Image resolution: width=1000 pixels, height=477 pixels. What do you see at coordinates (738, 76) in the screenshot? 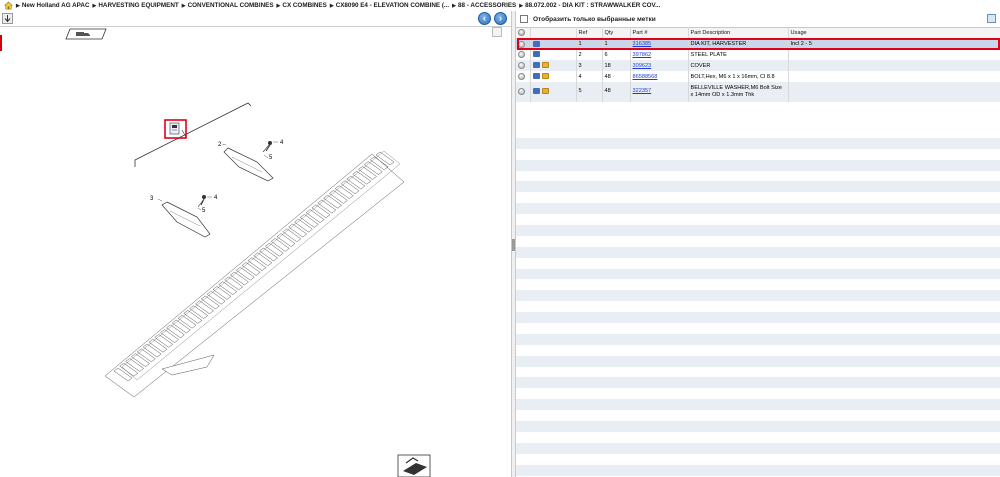
I see `row-description: BOLT,Hex, M6 x 1 x 16mm, Cl 8.8` at bounding box center [738, 76].